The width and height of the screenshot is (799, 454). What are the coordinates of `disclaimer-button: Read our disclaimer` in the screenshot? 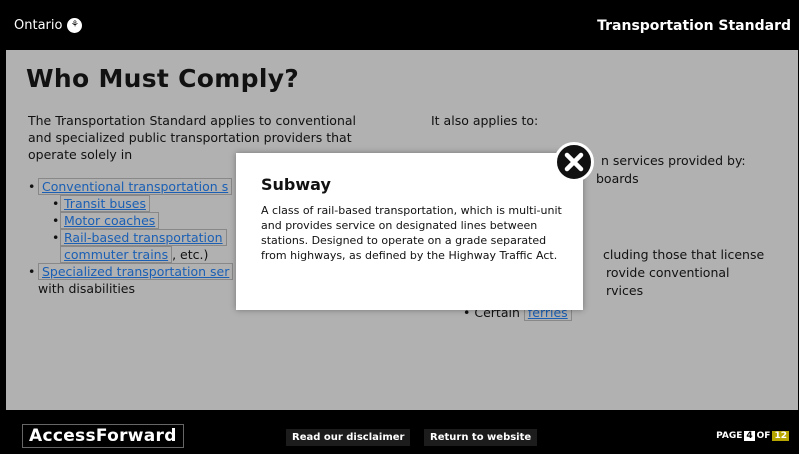 It's located at (348, 437).